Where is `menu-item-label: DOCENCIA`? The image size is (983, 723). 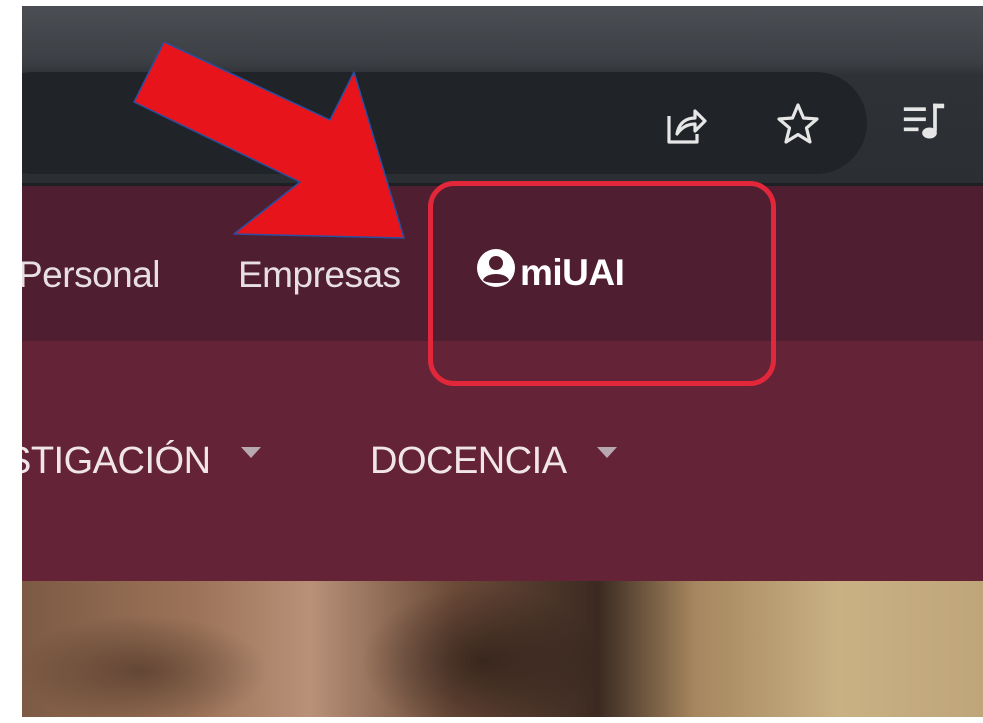 menu-item-label: DOCENCIA is located at coordinates (468, 461).